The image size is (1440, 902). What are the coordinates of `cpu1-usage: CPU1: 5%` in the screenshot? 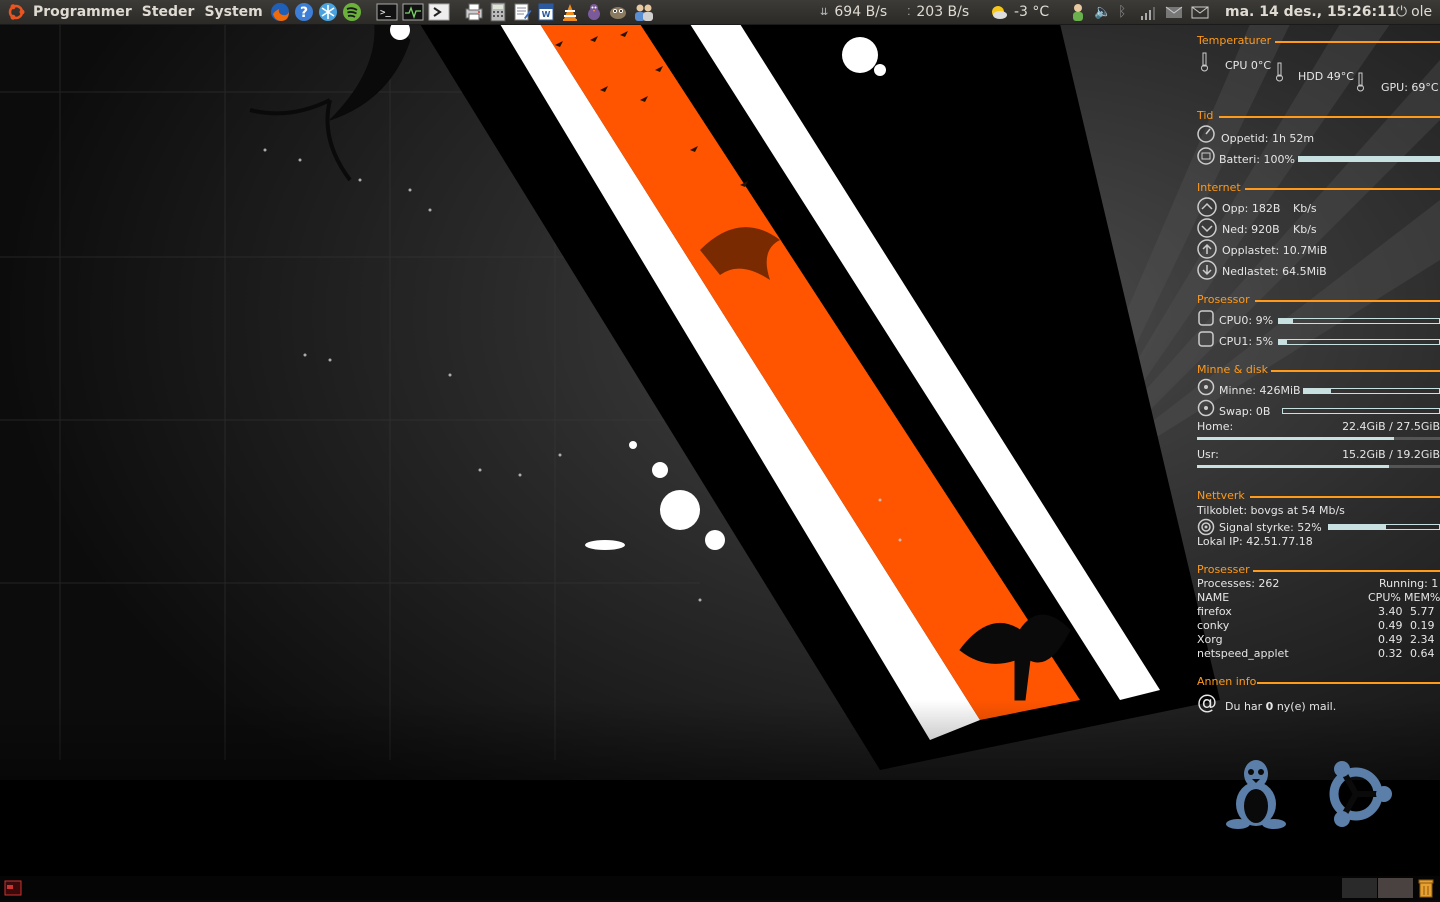 It's located at (1246, 341).